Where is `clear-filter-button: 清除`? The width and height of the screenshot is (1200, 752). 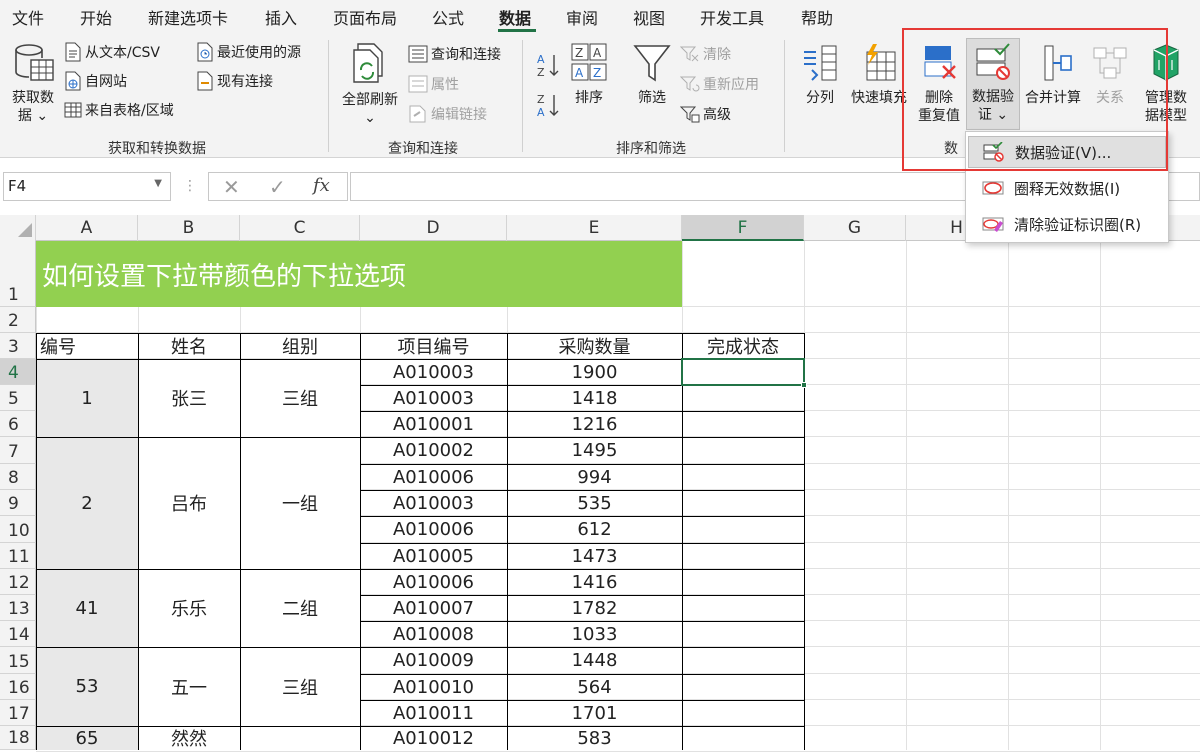 clear-filter-button: 清除 is located at coordinates (705, 54).